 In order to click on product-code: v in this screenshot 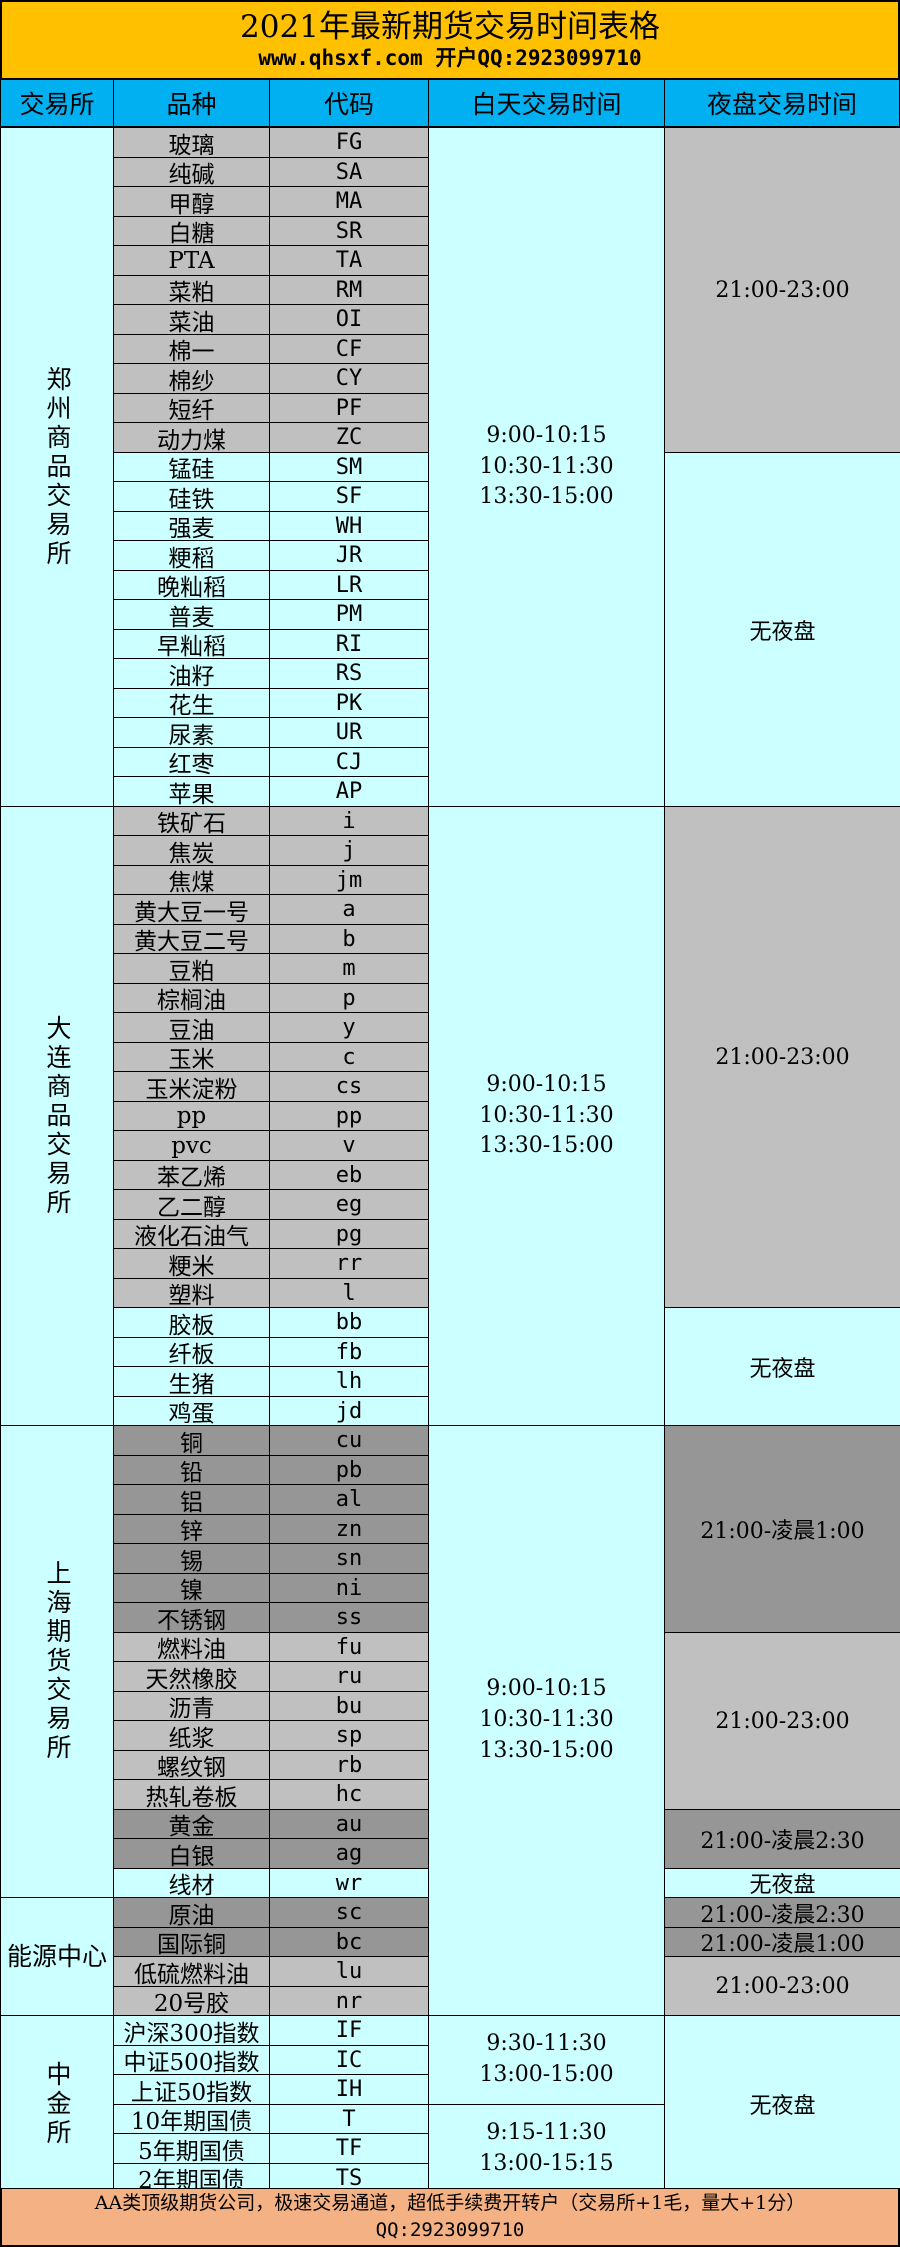, I will do `click(349, 1145)`.